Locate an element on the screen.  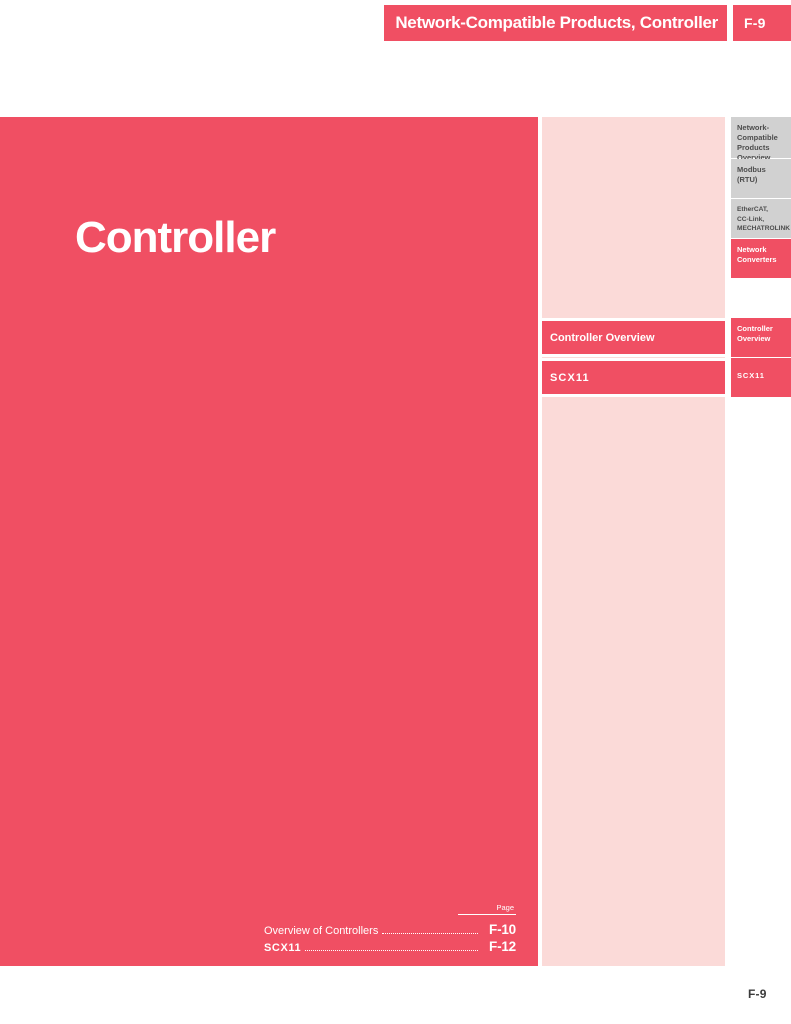
toc-entry-page: F-10 is located at coordinates (502, 929).